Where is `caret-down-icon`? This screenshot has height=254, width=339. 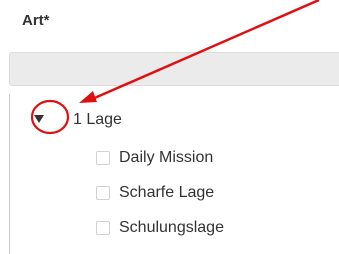
caret-down-icon is located at coordinates (39, 119).